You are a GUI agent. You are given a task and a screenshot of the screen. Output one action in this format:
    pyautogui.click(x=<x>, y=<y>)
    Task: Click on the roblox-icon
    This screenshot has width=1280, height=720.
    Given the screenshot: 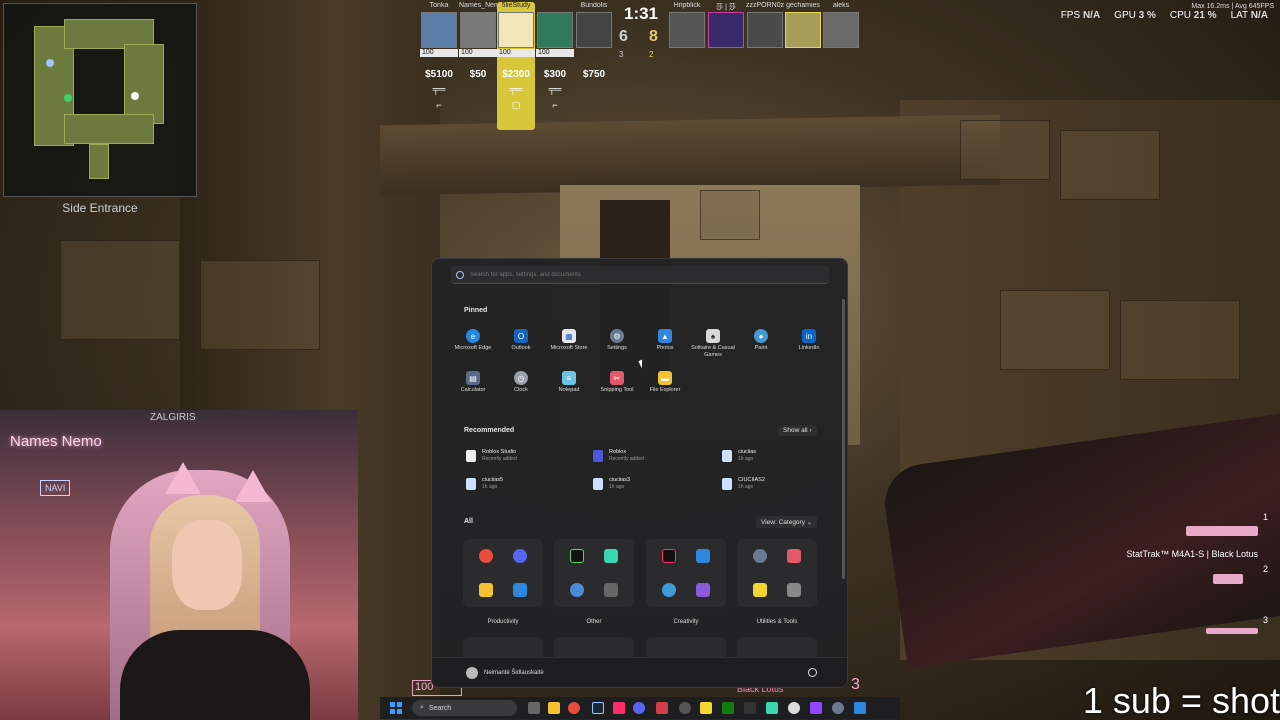 What is the action you would take?
    pyautogui.click(x=598, y=456)
    